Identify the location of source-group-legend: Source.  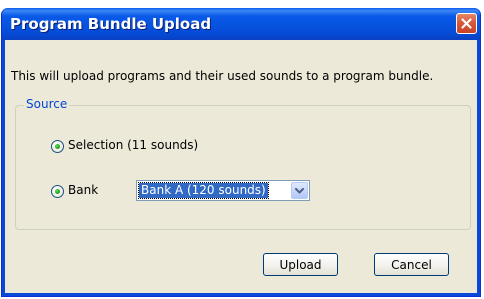
(47, 104).